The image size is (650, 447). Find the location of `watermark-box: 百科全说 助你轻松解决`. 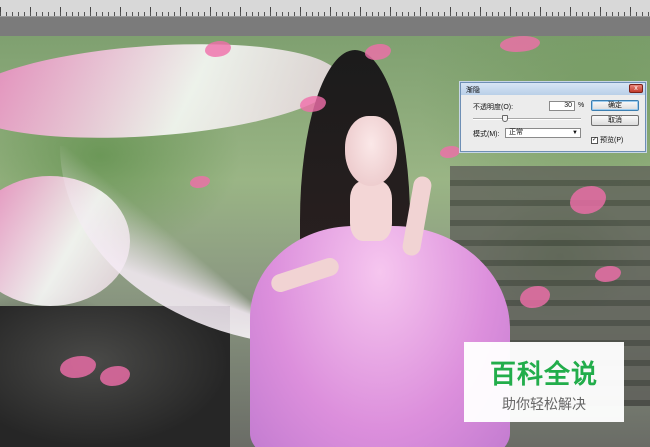

watermark-box: 百科全说 助你轻松解决 is located at coordinates (544, 382).